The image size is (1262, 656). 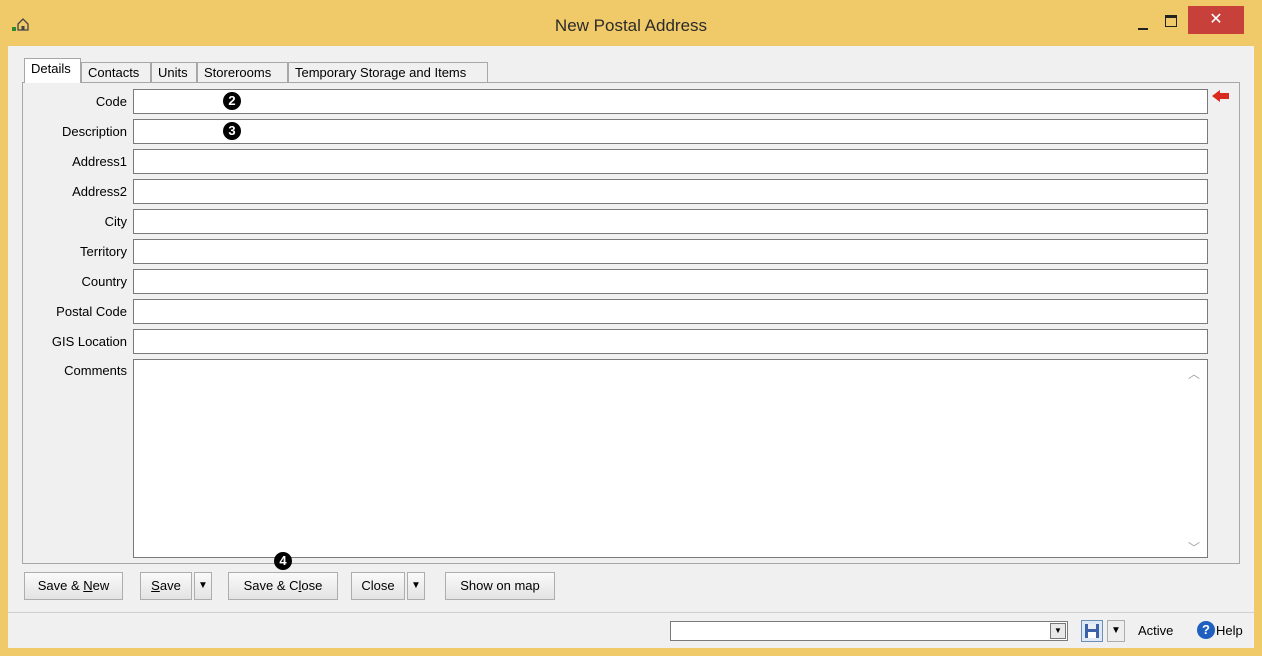 What do you see at coordinates (670, 281) in the screenshot?
I see `country-field` at bounding box center [670, 281].